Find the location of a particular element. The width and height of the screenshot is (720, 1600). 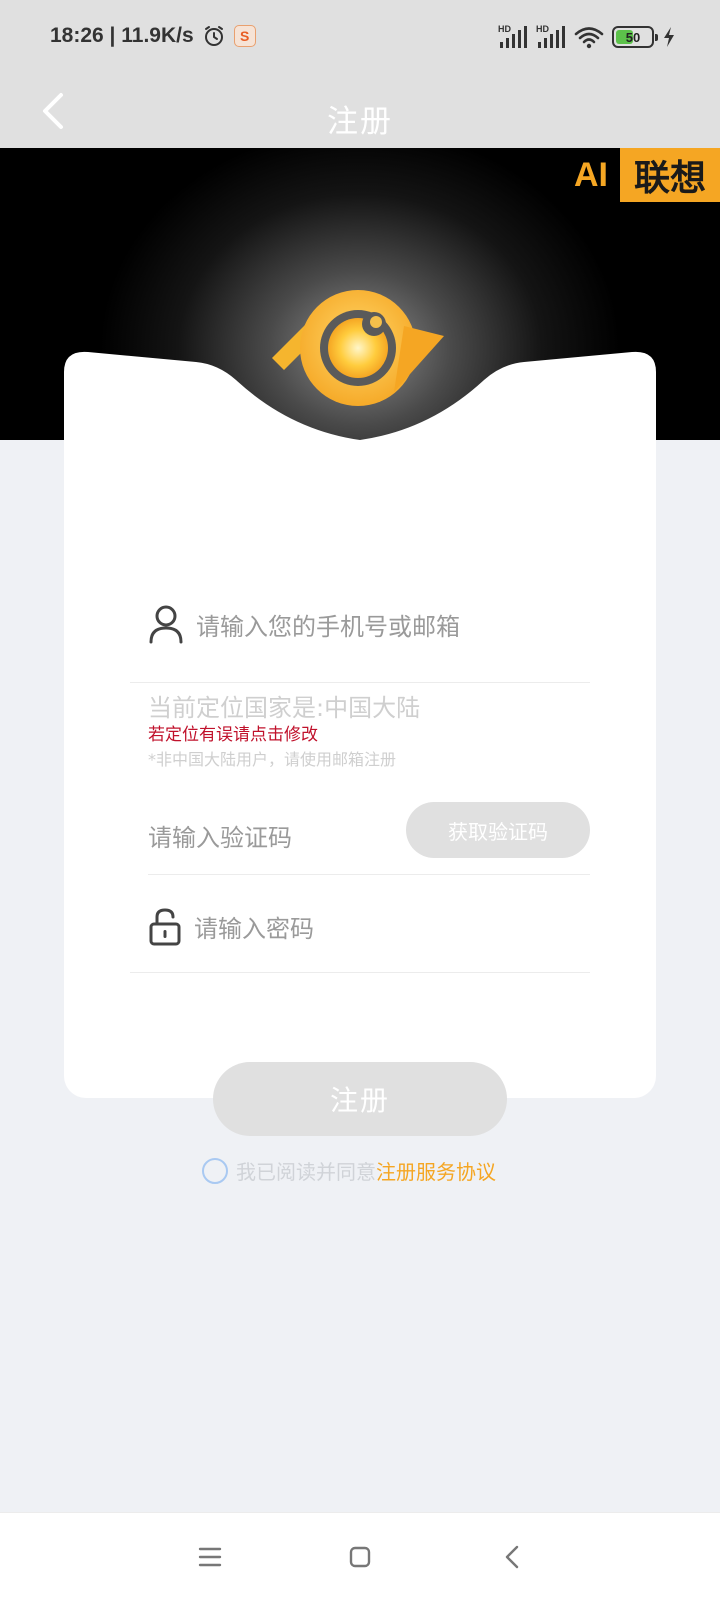

location-change-link: 若定位有误请点击修改 is located at coordinates (233, 732).